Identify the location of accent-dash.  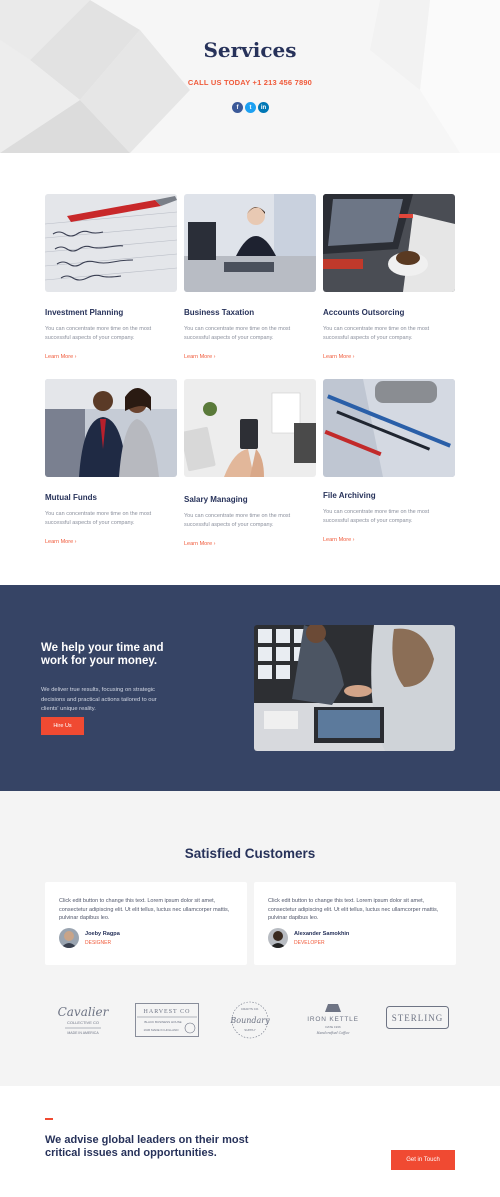
(49, 1119).